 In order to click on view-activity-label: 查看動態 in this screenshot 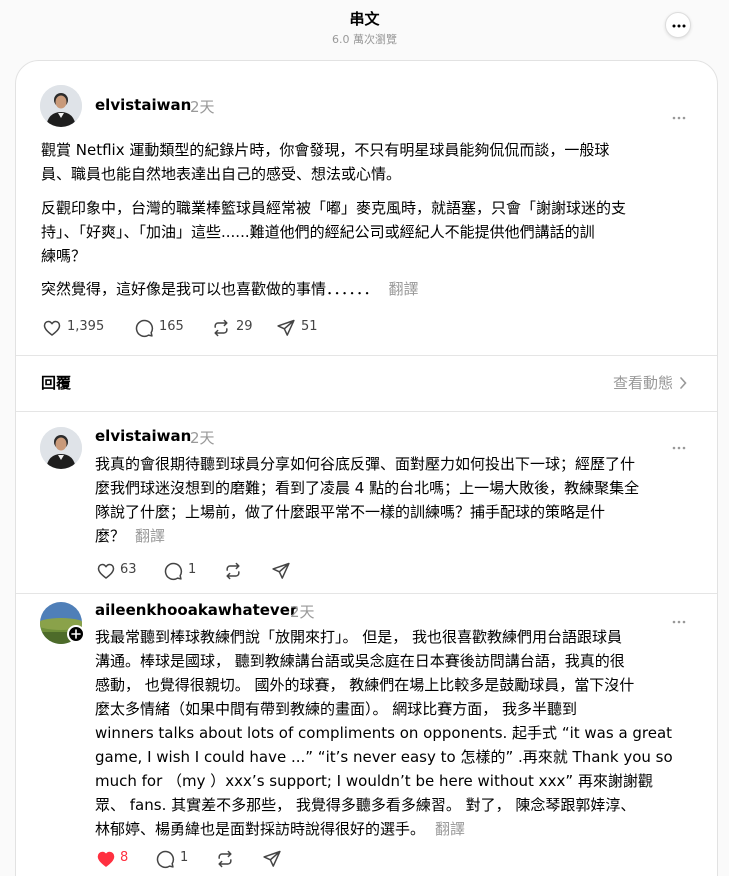, I will do `click(642, 383)`.